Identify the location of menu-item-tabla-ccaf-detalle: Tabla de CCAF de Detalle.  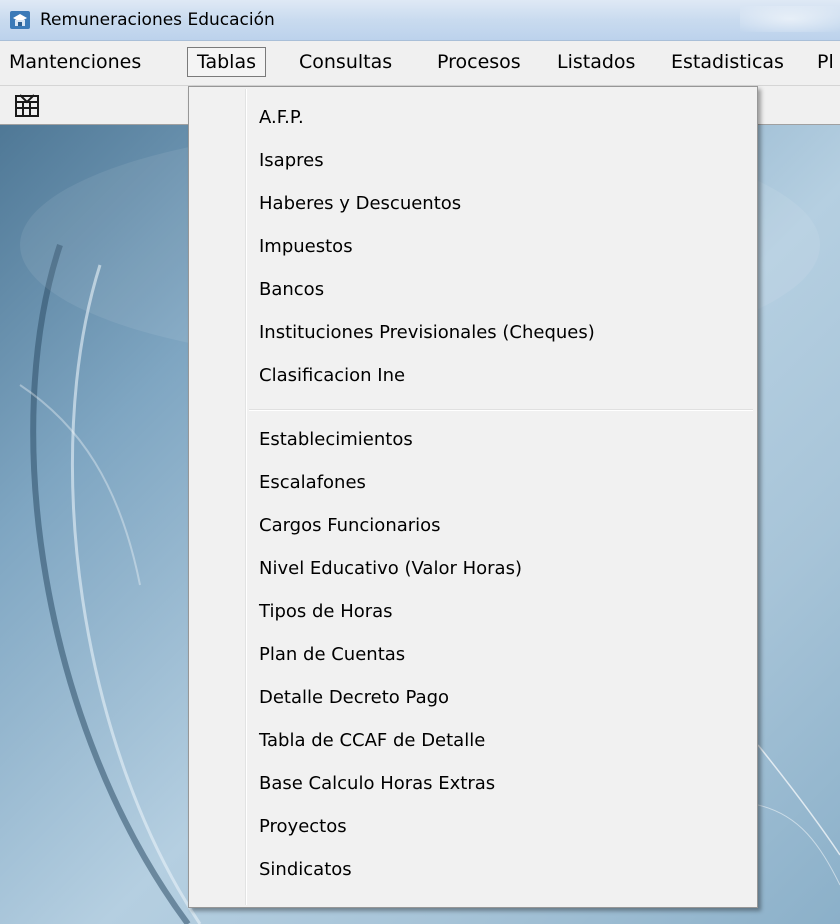
(473, 741).